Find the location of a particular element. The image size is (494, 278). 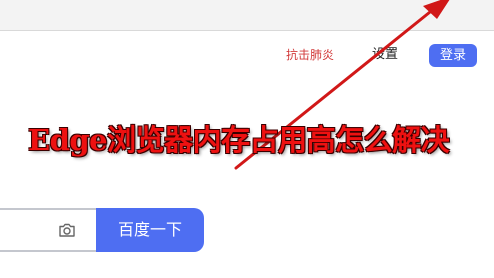

settings-link: 设置 is located at coordinates (385, 55).